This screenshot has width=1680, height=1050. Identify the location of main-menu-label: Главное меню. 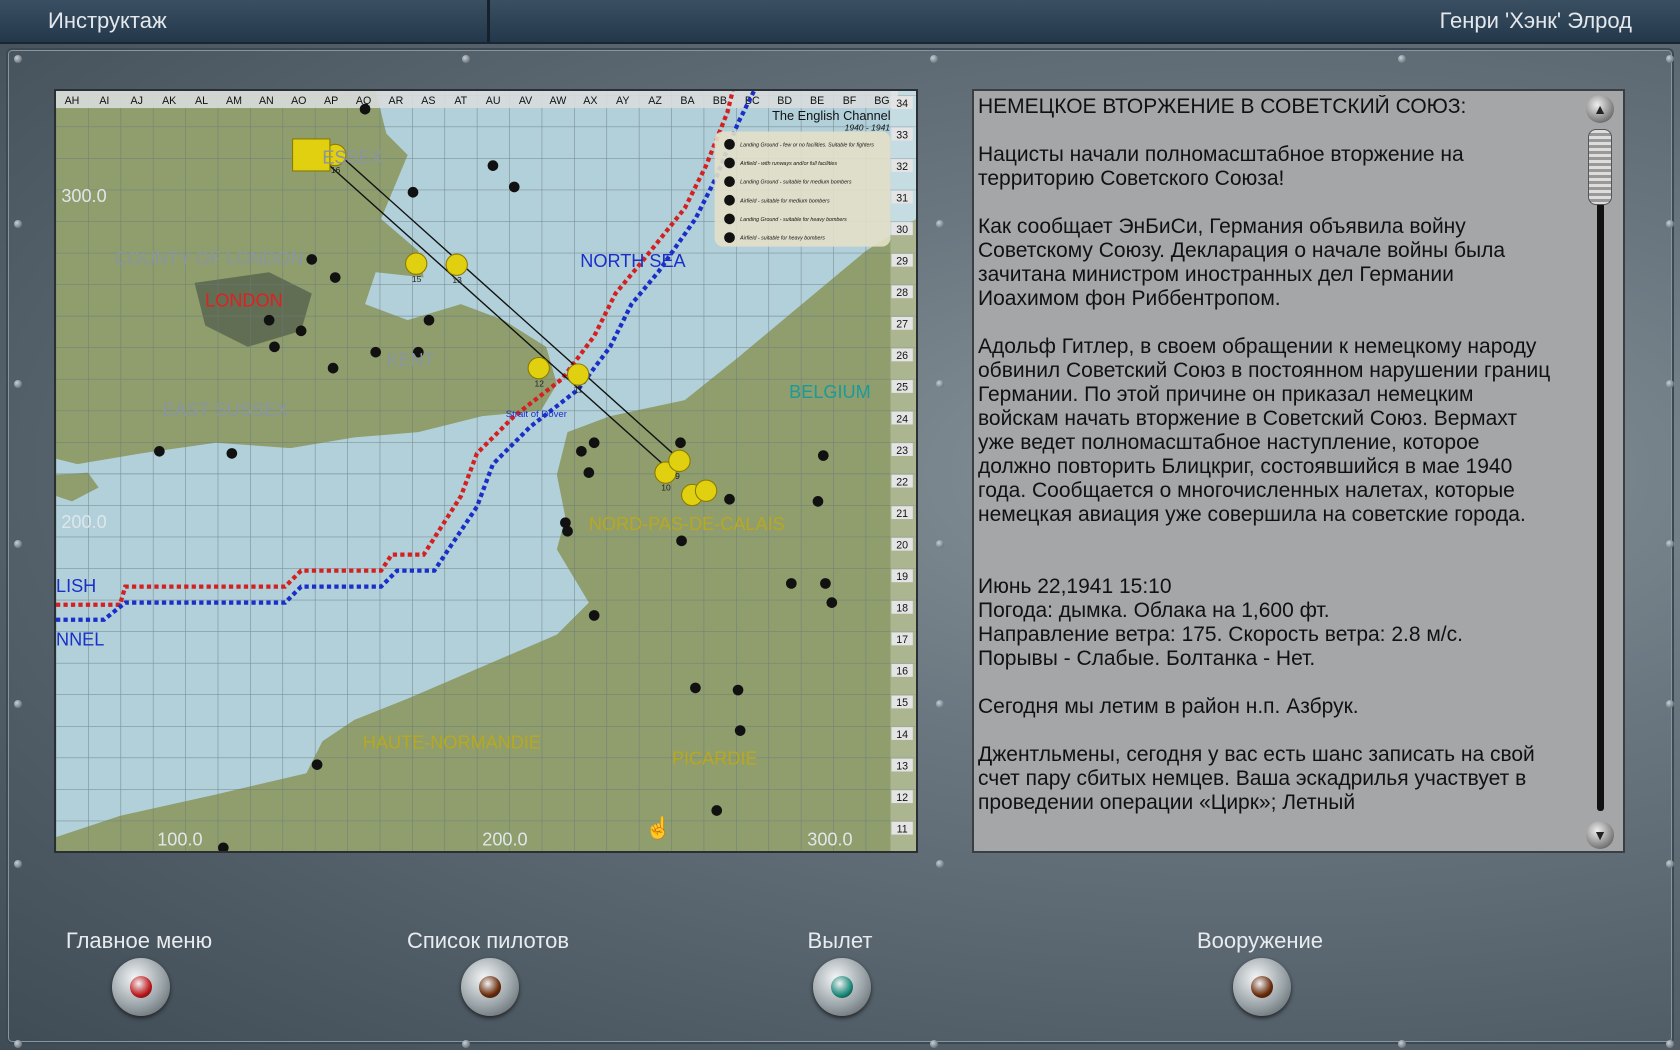
(139, 940).